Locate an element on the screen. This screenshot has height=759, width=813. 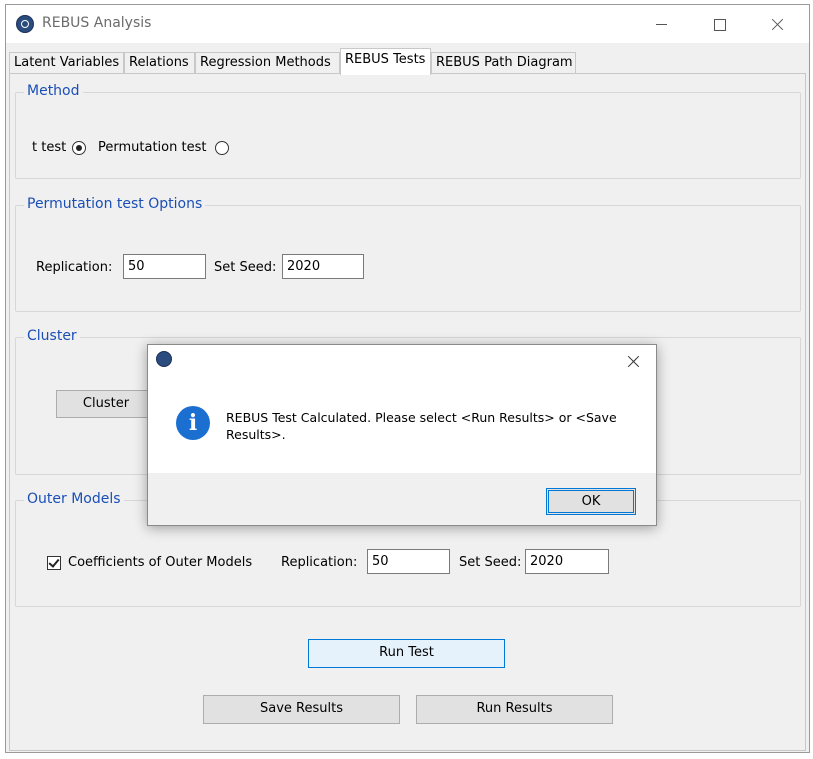
cluster-group-title: Cluster is located at coordinates (52, 336).